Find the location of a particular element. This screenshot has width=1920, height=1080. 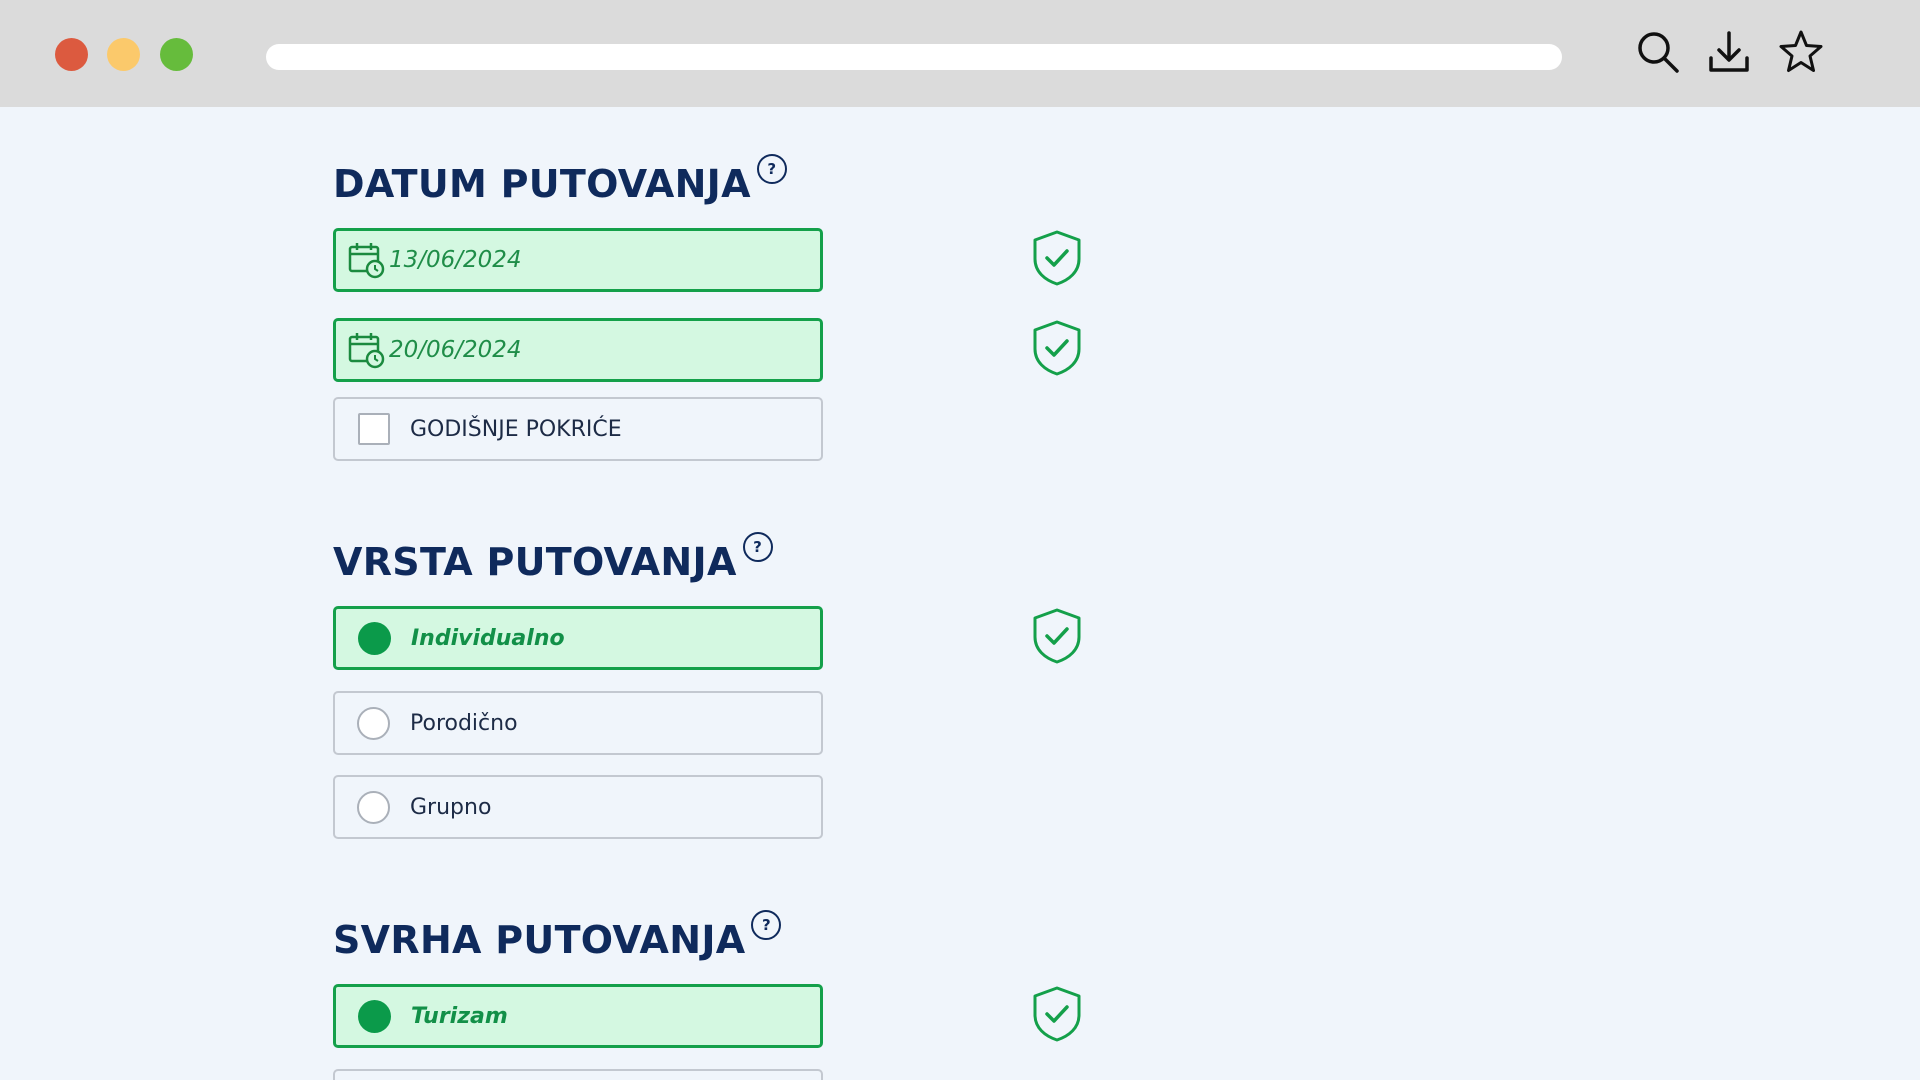

section-title-datum-text: DATUM PUTOVANJA is located at coordinates (542, 184).